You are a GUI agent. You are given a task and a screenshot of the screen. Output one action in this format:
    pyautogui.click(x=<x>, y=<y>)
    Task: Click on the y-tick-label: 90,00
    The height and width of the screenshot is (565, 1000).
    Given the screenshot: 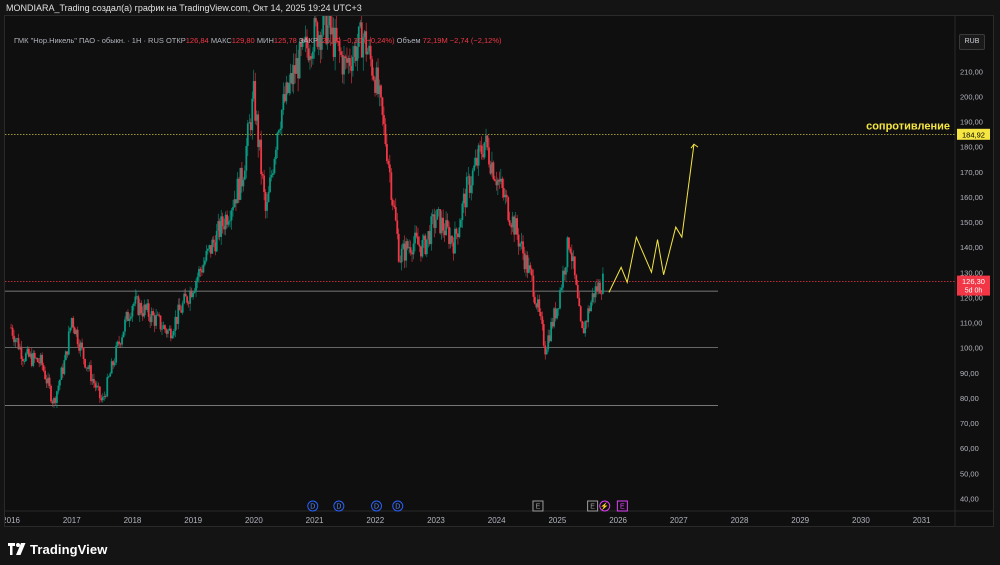 What is the action you would take?
    pyautogui.click(x=969, y=373)
    